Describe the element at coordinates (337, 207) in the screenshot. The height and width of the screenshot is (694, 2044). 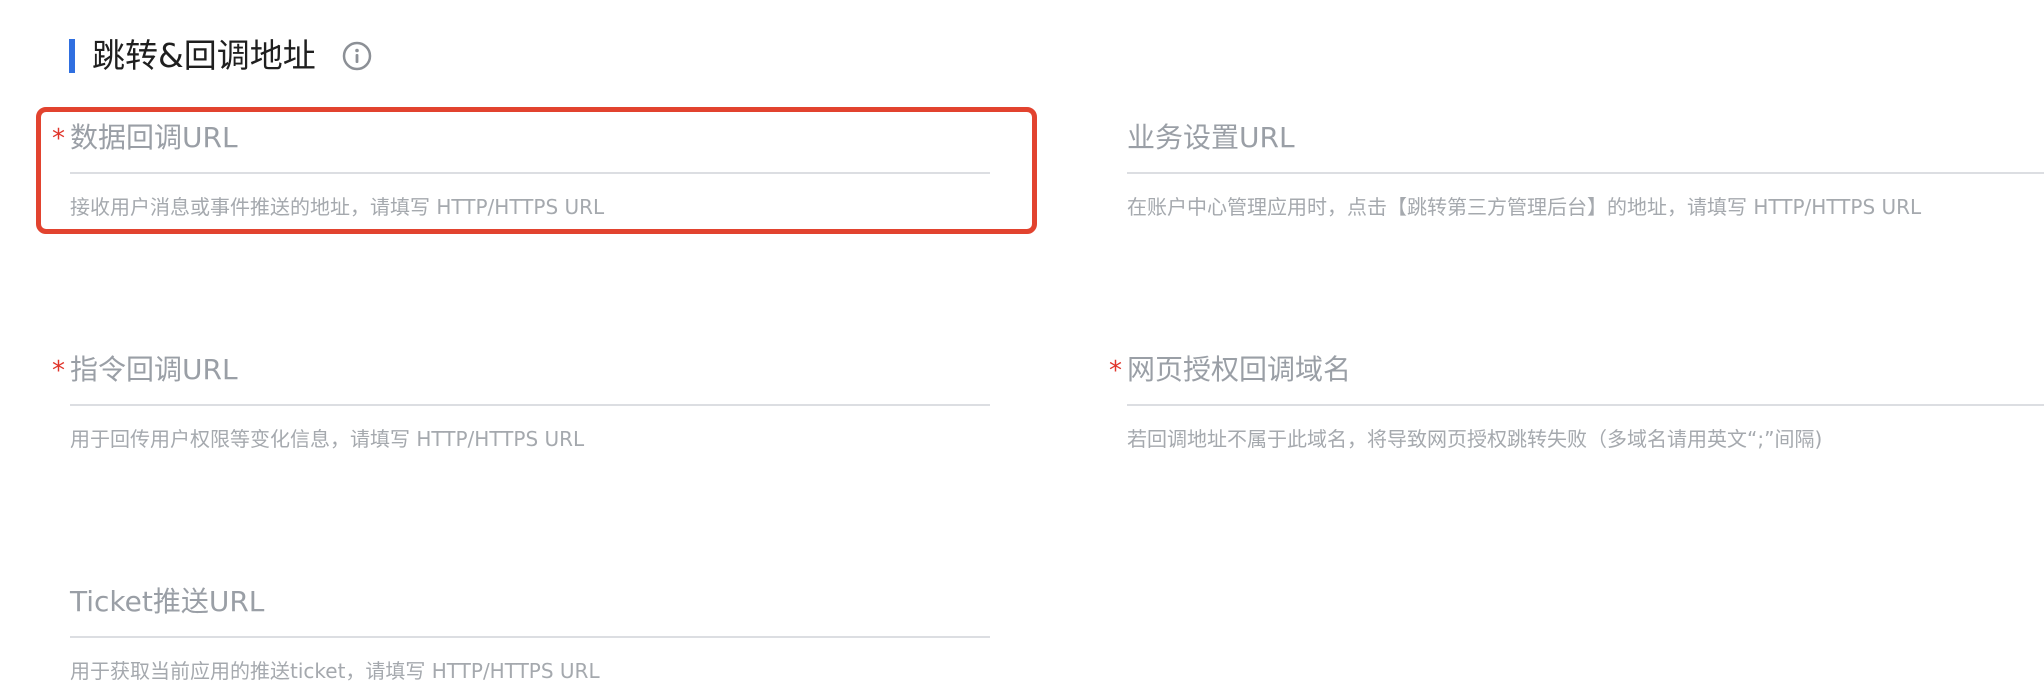
I see `data-callback-url-hint: 接收用户消息或事件推送的地址，请填写 HTTP/HTTPS URL` at that location.